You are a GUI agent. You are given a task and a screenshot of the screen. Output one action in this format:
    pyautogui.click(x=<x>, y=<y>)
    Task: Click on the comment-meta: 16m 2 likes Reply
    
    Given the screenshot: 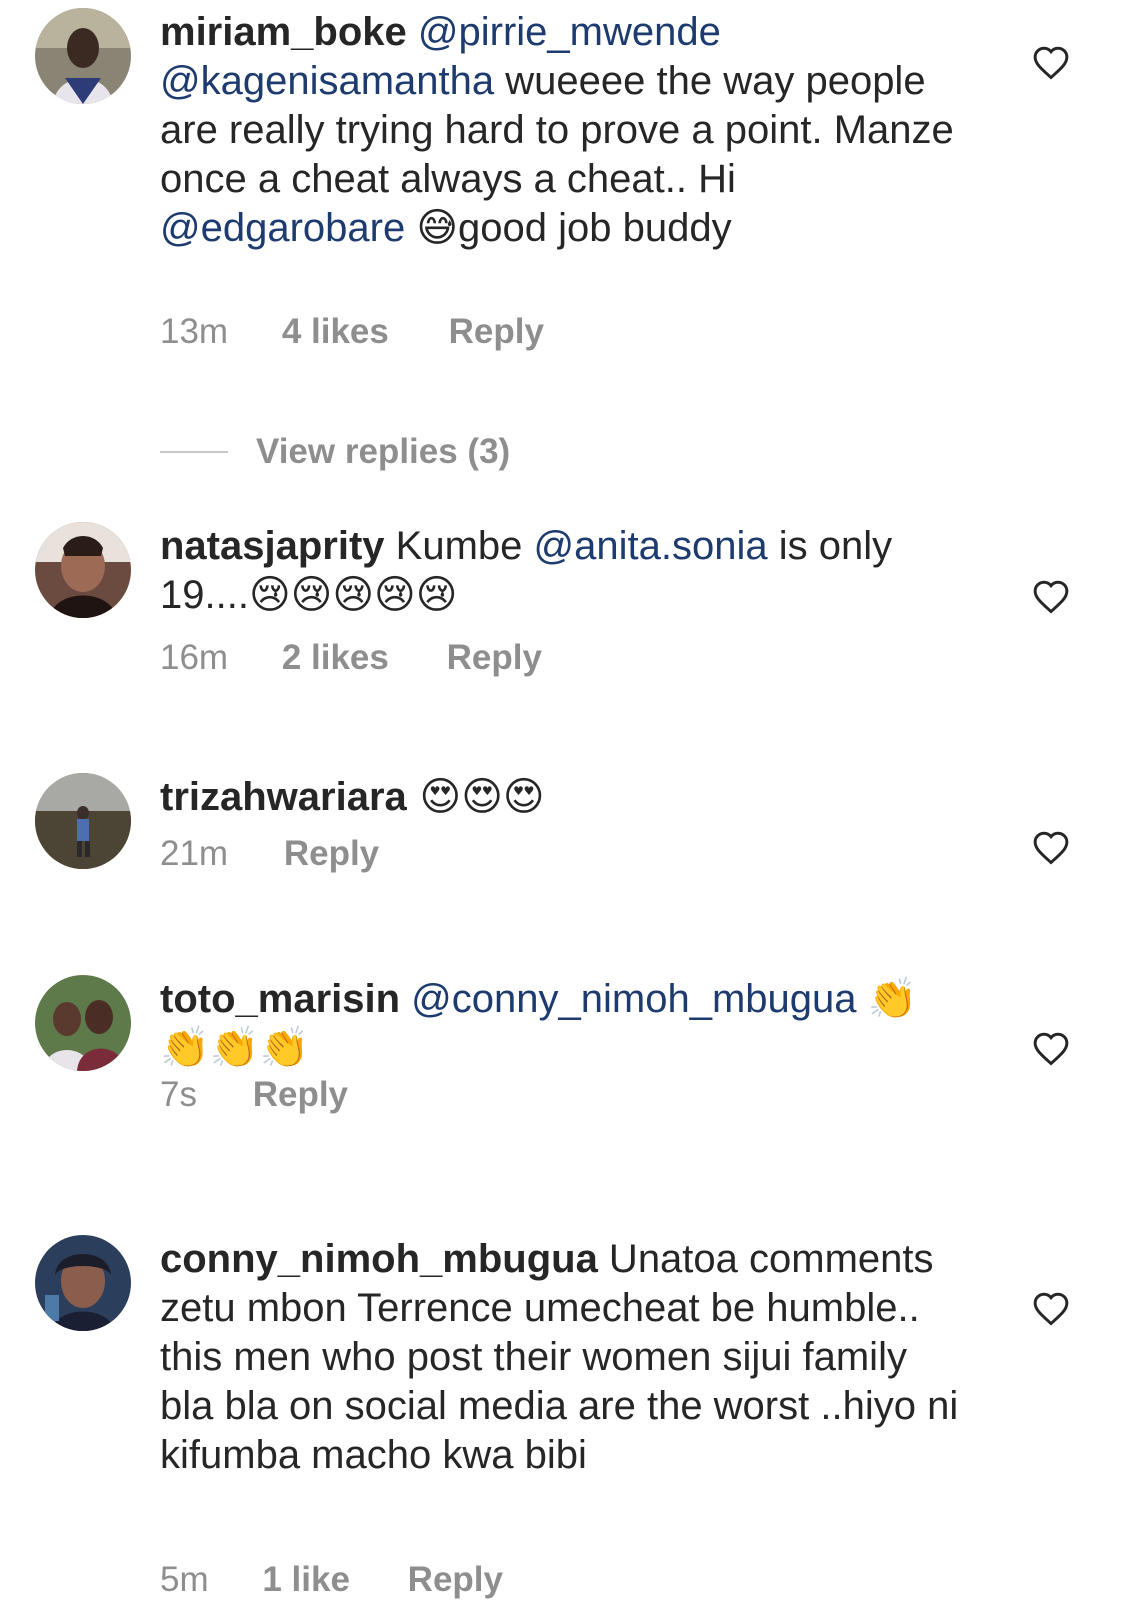 What is the action you would take?
    pyautogui.click(x=351, y=658)
    